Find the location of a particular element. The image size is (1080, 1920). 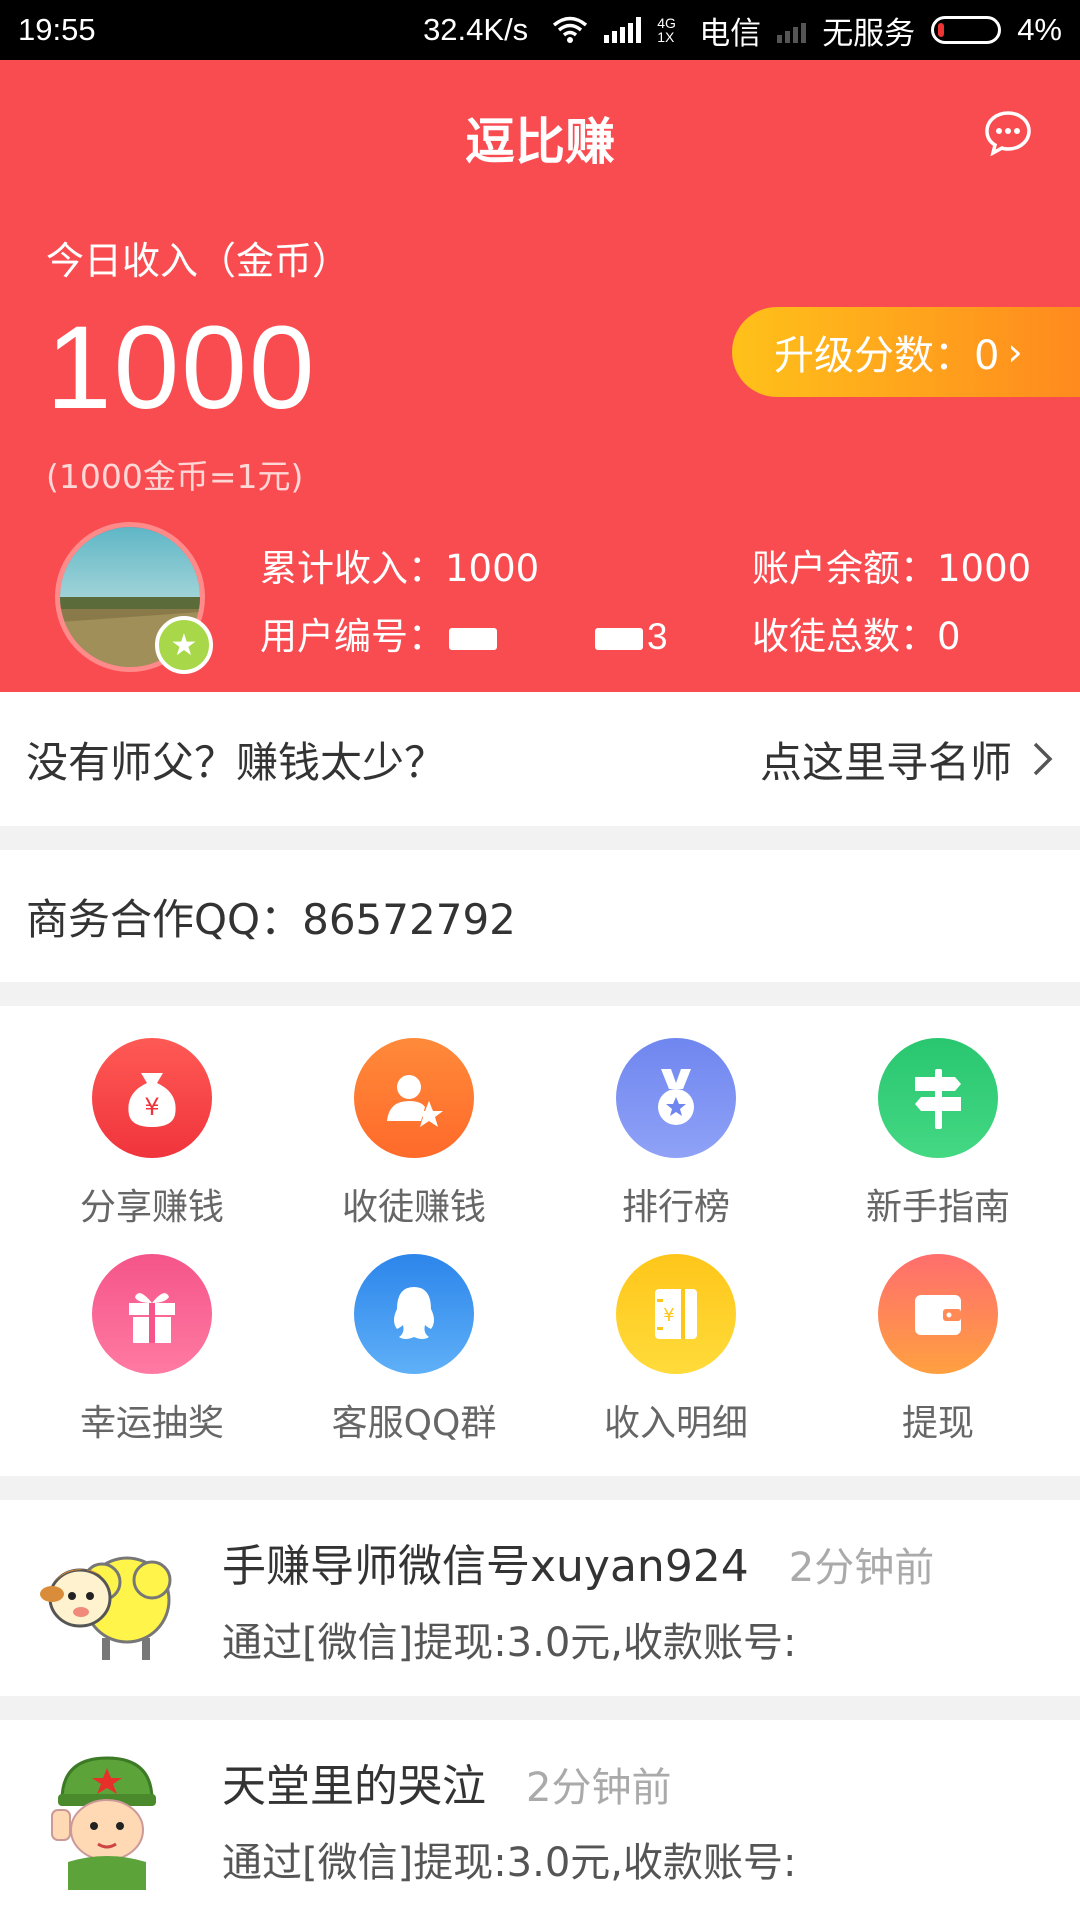

qq-icon is located at coordinates (414, 1314).